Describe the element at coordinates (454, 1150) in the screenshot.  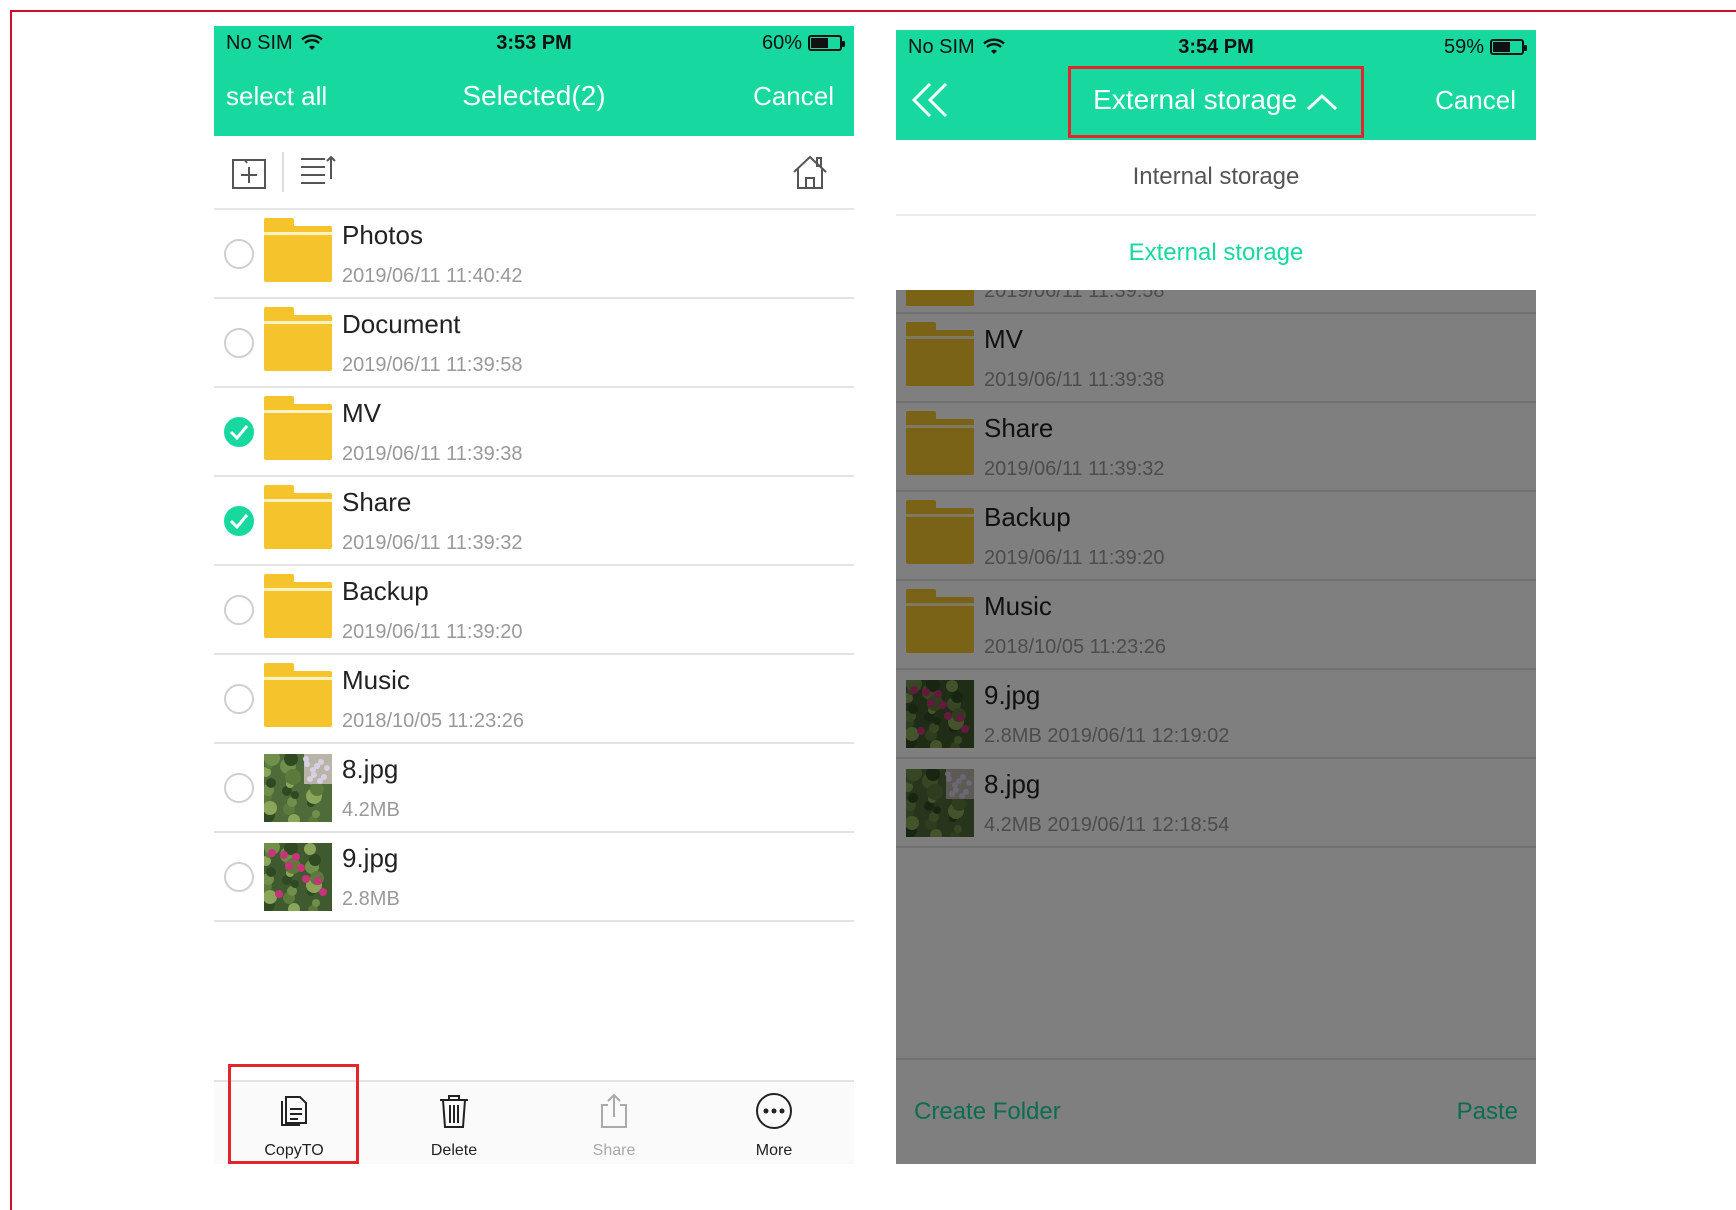
I see `tab-label: Delete` at that location.